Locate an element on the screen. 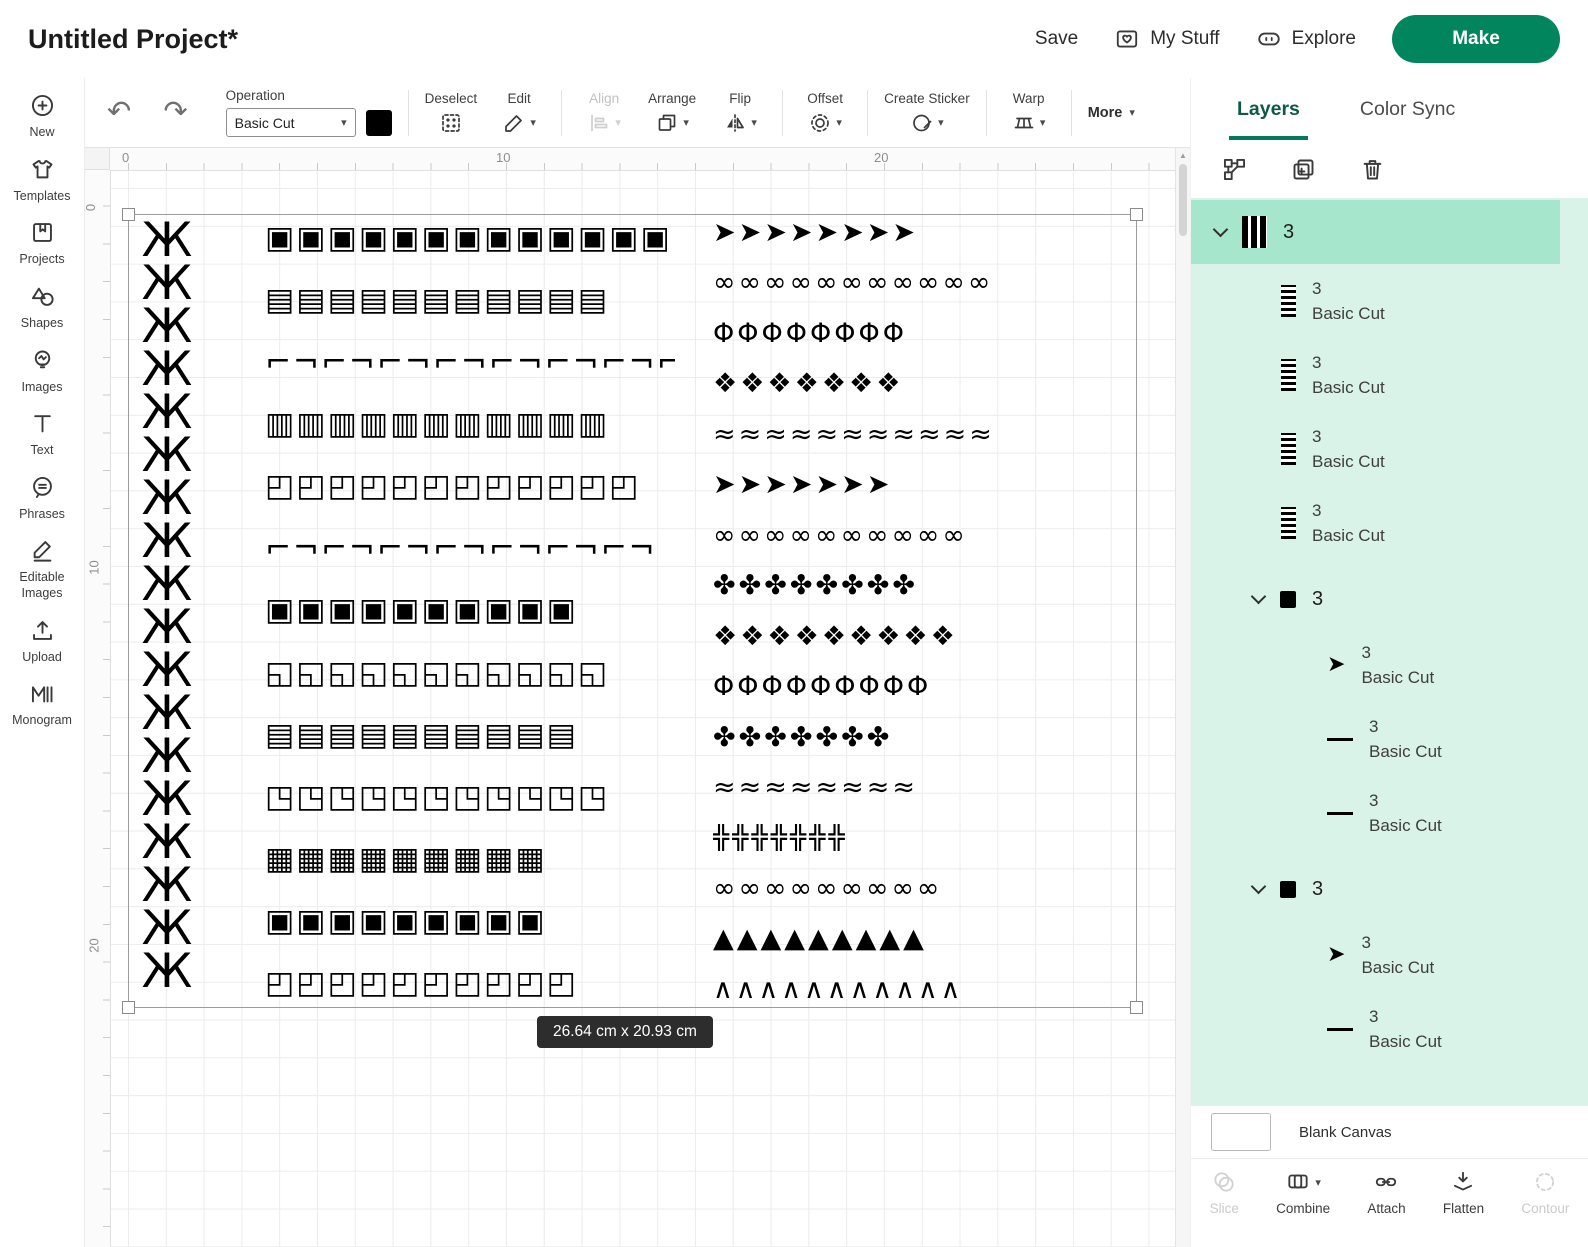  warp-button: Warp ▾ is located at coordinates (1029, 113).